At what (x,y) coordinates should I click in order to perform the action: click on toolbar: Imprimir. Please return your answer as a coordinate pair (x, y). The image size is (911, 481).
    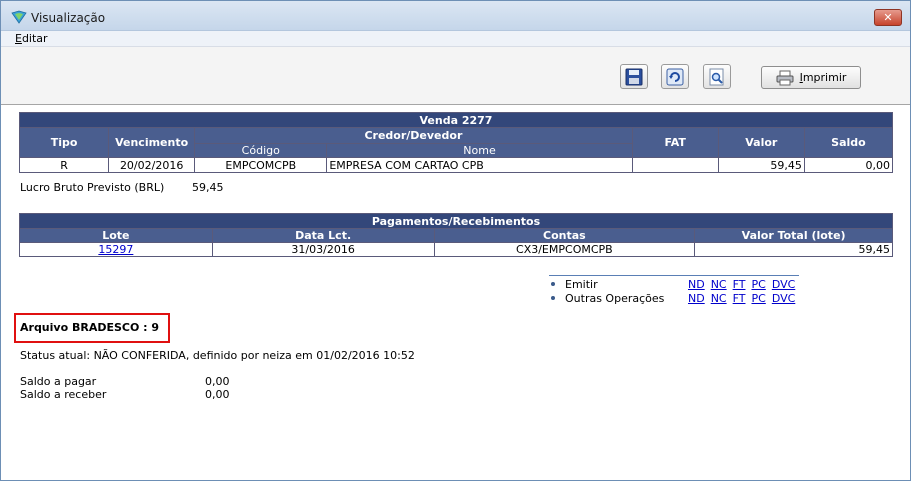
    Looking at the image, I should click on (455, 76).